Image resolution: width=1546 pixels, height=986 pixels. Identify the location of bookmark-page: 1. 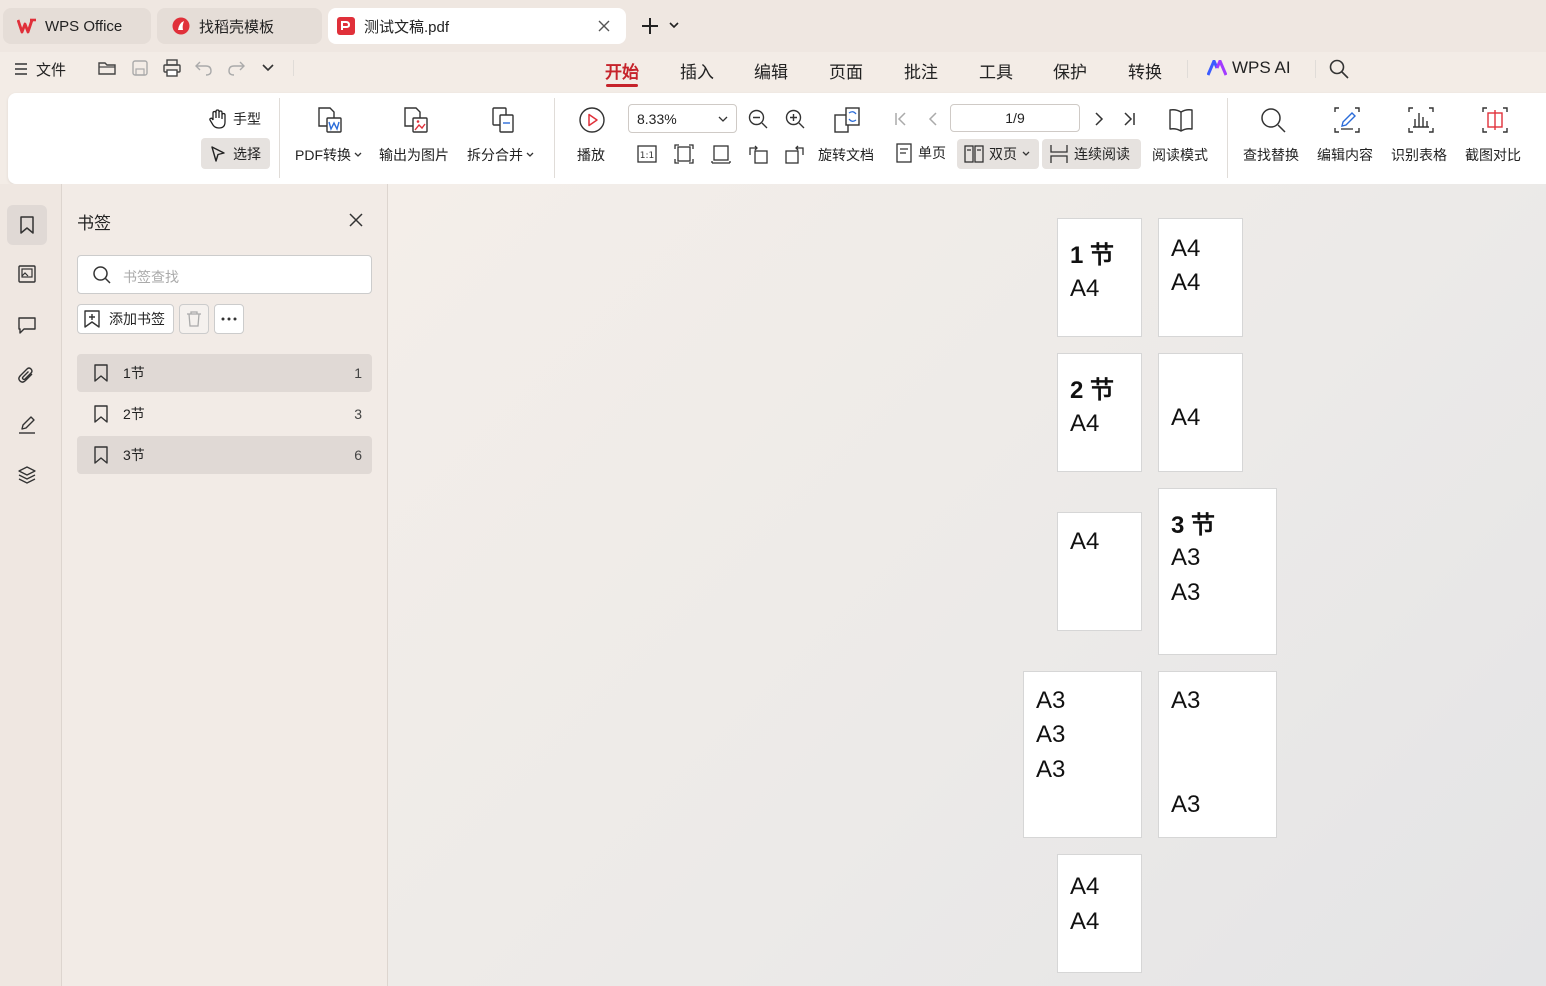
(358, 373).